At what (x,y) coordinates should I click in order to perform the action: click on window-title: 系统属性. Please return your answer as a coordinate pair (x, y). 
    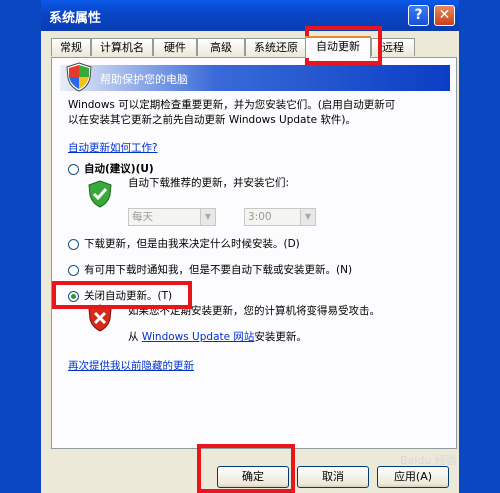
    Looking at the image, I should click on (75, 18).